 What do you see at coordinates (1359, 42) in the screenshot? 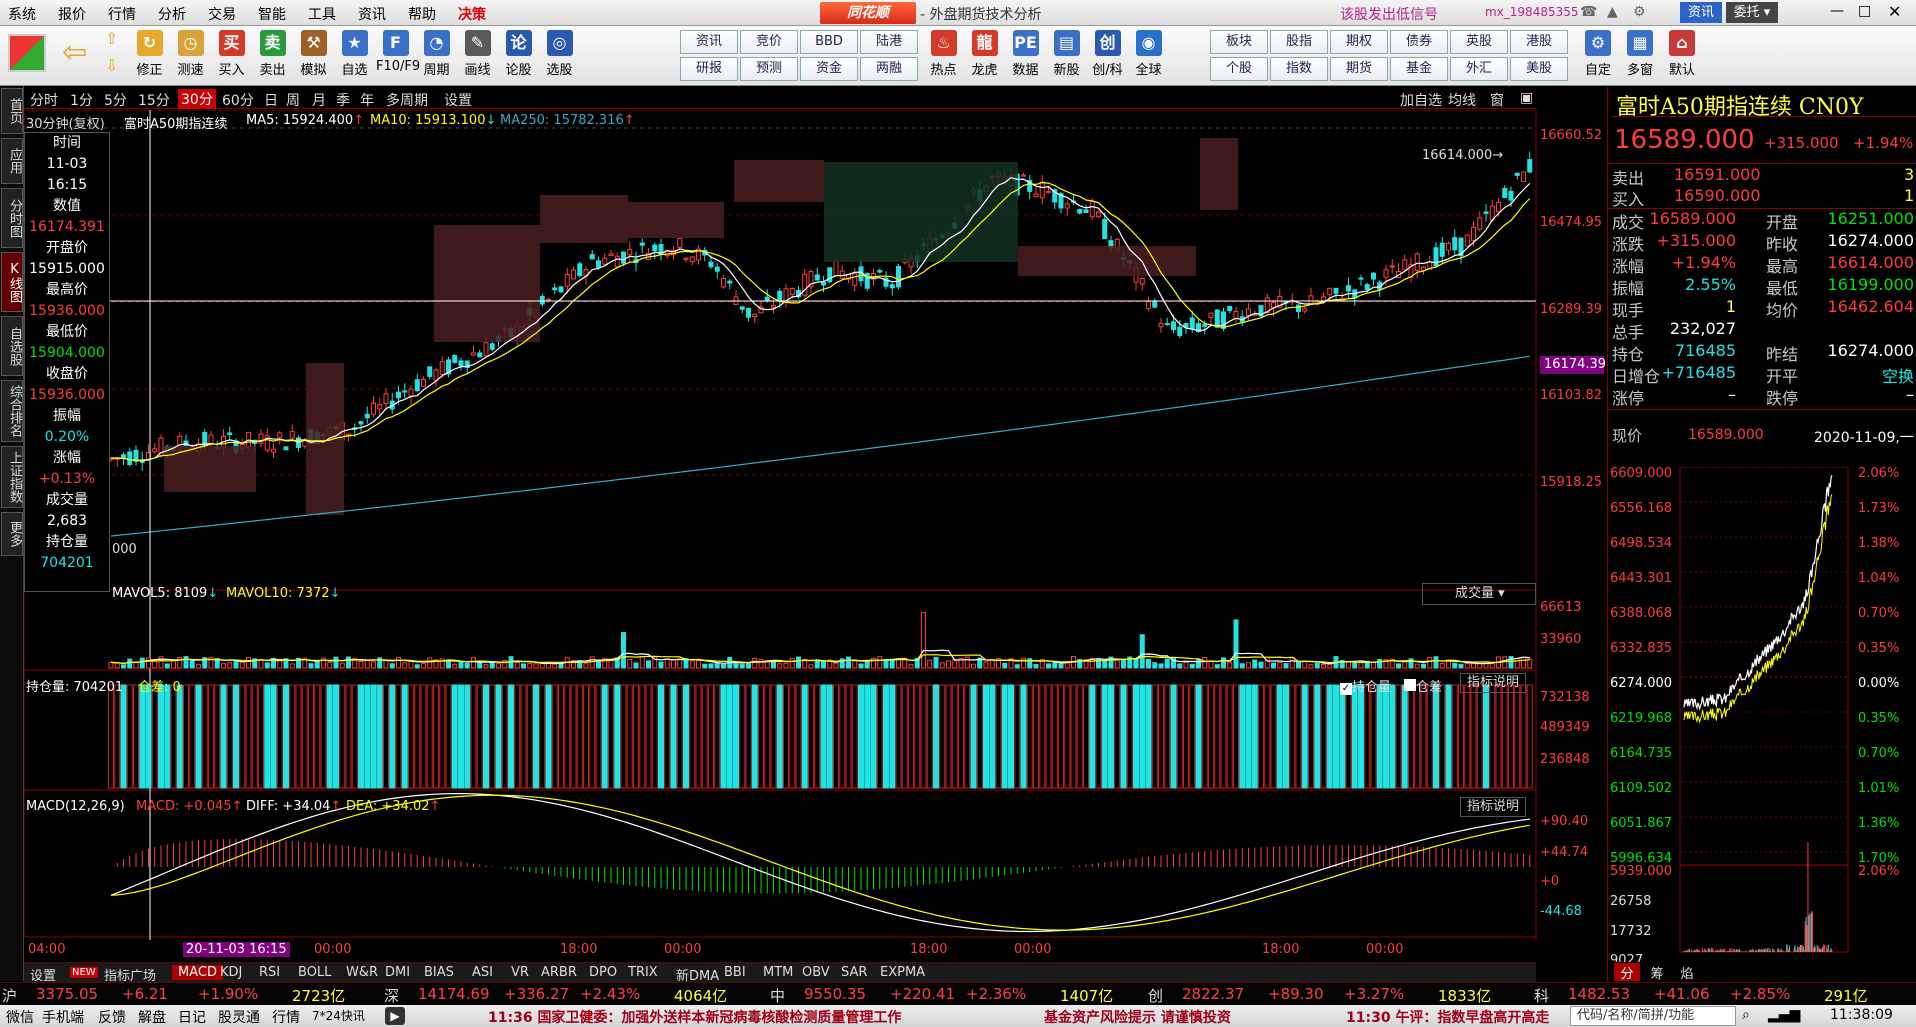
I see `market-button: 期权` at bounding box center [1359, 42].